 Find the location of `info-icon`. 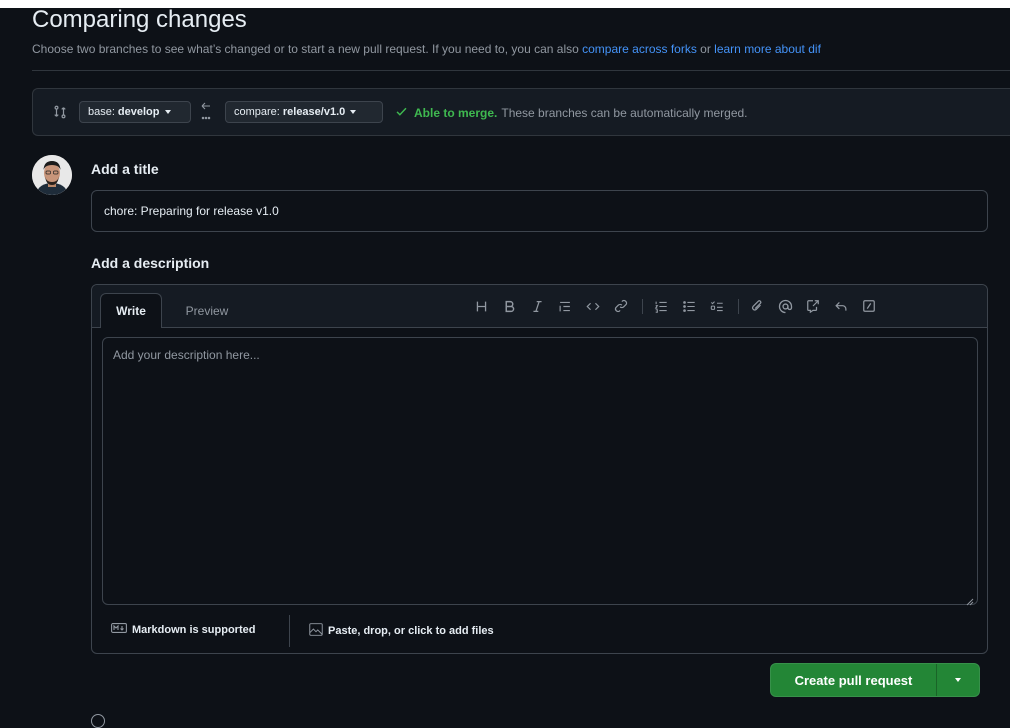

info-icon is located at coordinates (98, 721).